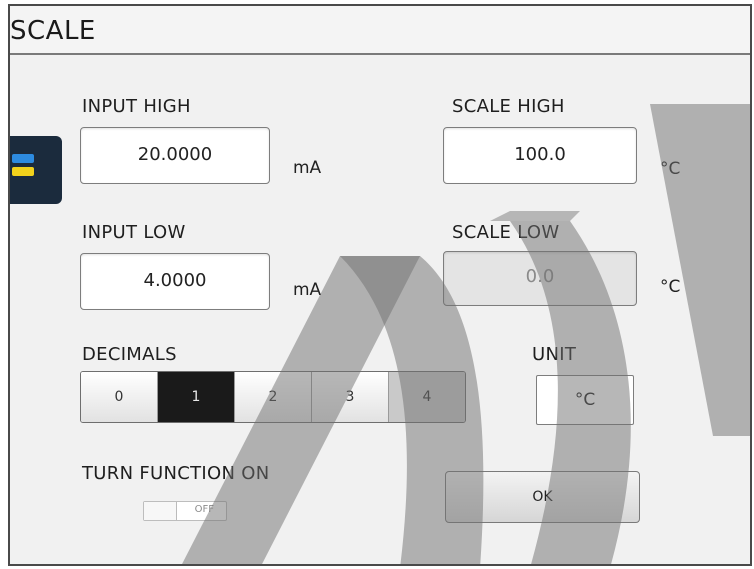  Describe the element at coordinates (554, 354) in the screenshot. I see `unit-label: UNIT` at that location.